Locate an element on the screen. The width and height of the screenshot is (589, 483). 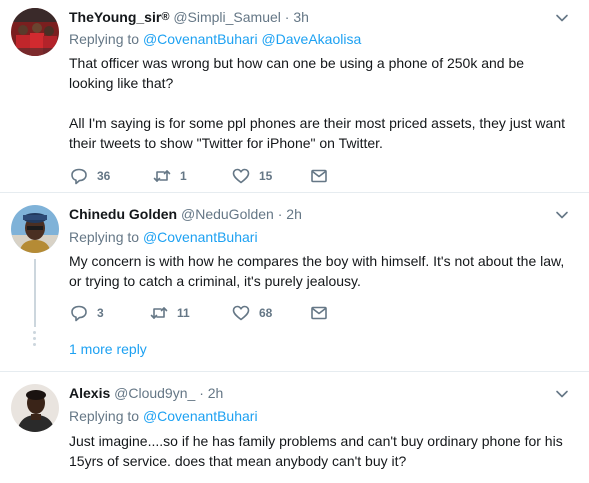
retweet-count: 11 is located at coordinates (183, 313).